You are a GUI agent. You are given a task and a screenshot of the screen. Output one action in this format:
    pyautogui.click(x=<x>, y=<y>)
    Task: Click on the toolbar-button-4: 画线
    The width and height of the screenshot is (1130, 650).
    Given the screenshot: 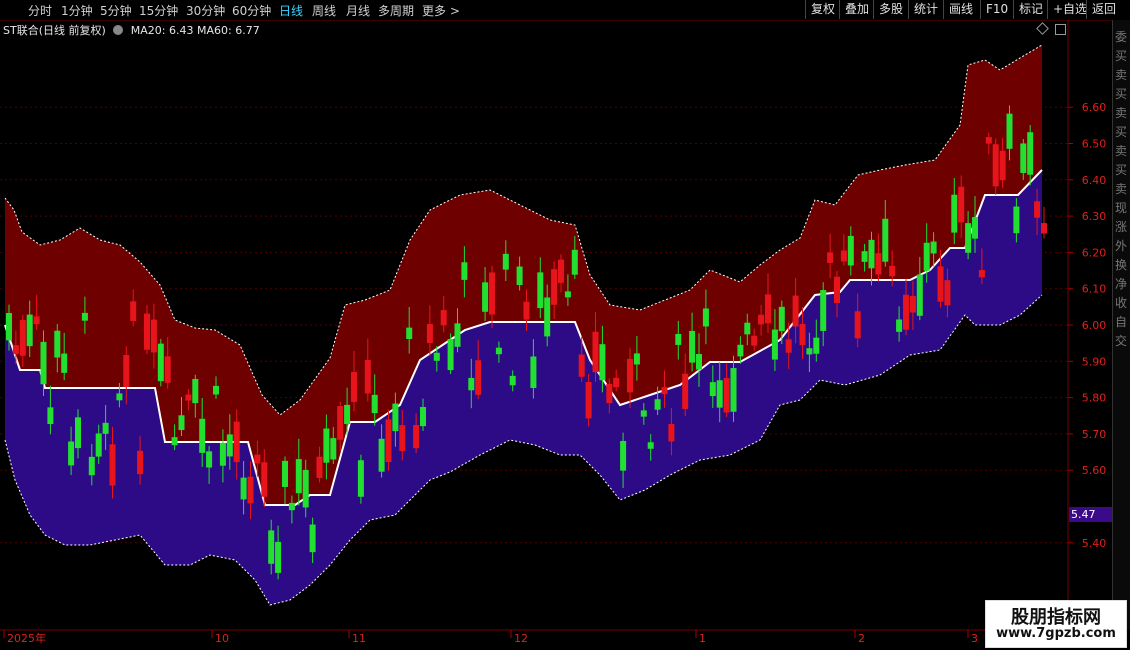 What is the action you would take?
    pyautogui.click(x=960, y=9)
    